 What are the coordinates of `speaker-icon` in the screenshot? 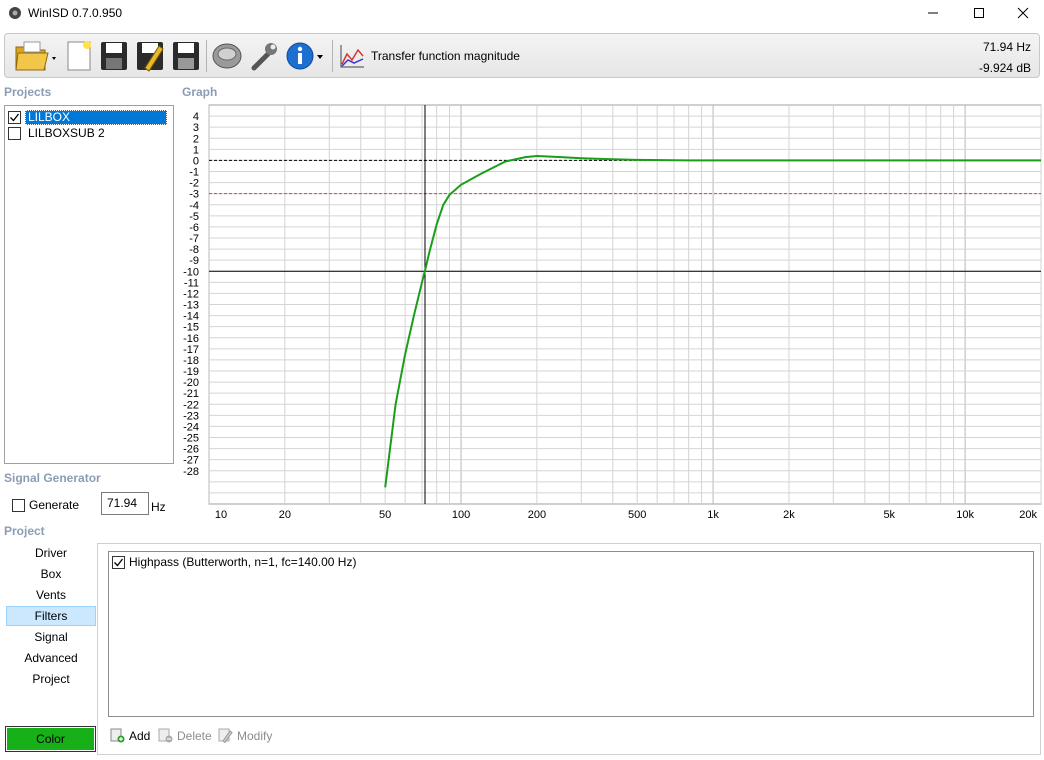 It's located at (227, 56).